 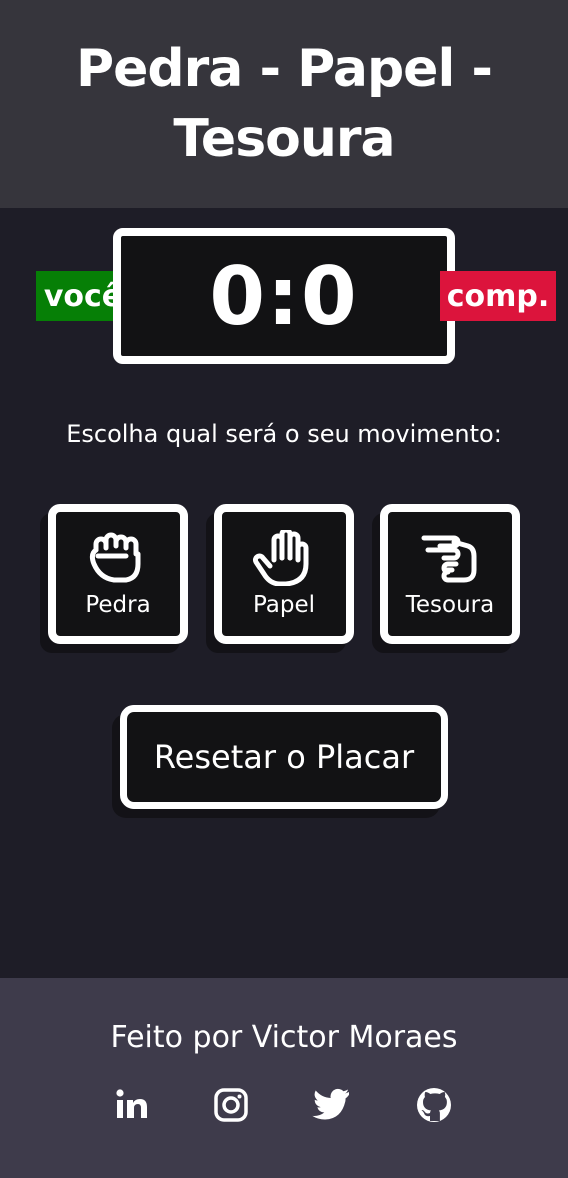 I want to click on twitter-icon, so click(x=331, y=1105).